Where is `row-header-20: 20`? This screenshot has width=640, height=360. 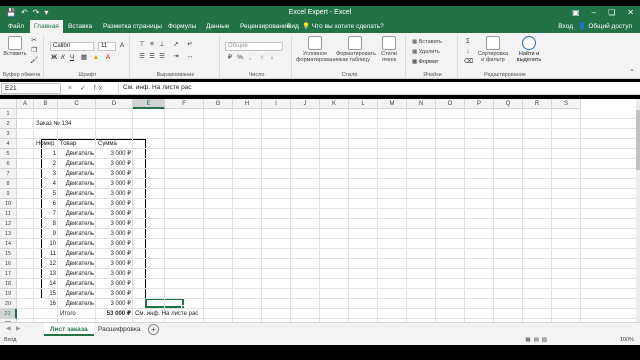 row-header-20: 20 is located at coordinates (8, 304).